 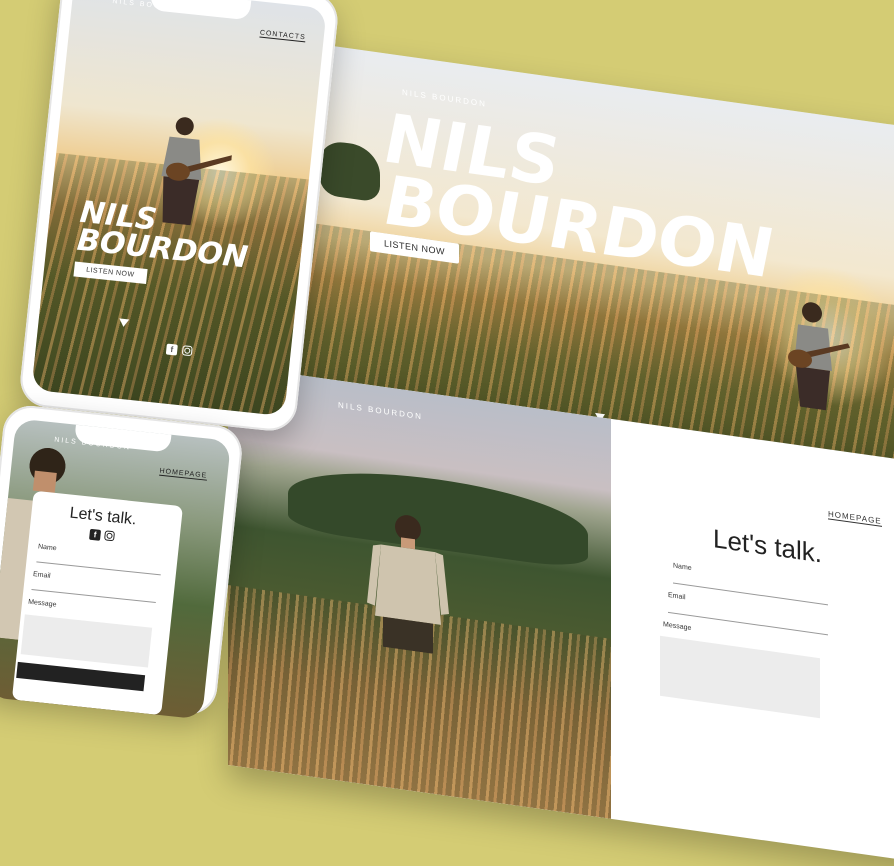 What do you see at coordinates (350, 171) in the screenshot?
I see `distant-tree` at bounding box center [350, 171].